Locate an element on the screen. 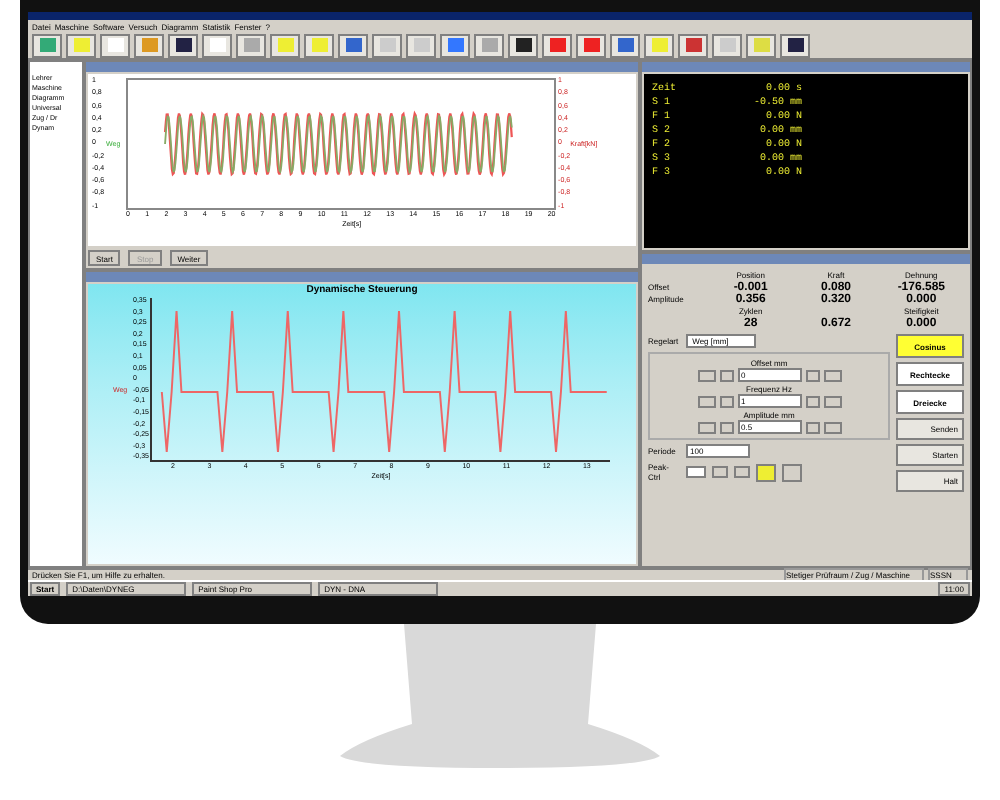 This screenshot has height=800, width=1000. input-field is located at coordinates (696, 472).